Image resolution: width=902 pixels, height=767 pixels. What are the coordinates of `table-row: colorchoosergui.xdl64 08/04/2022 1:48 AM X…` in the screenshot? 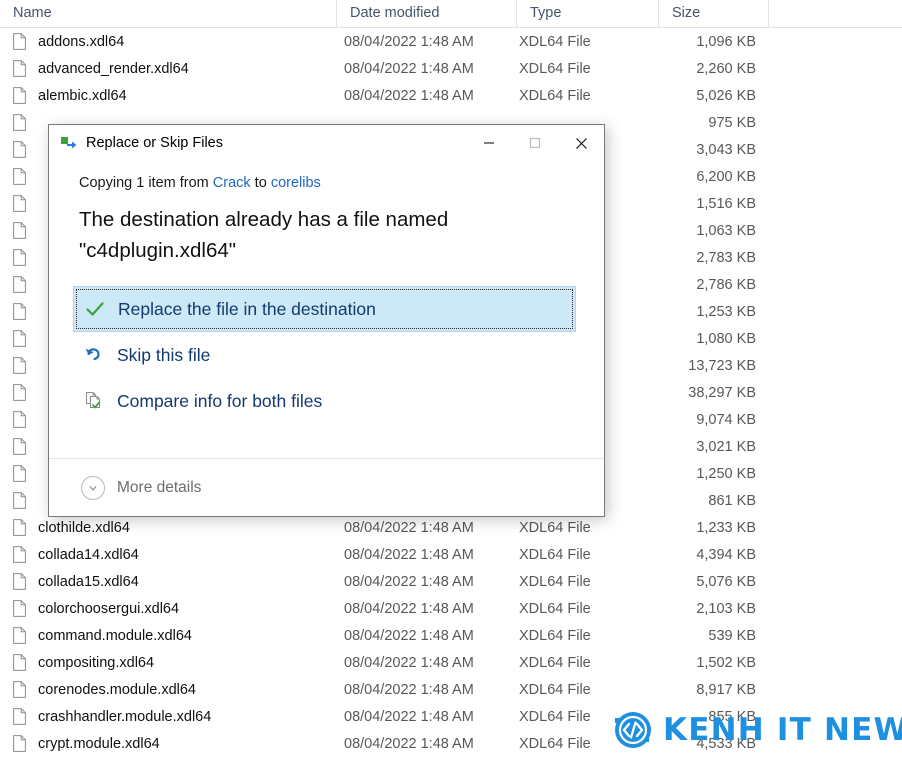 It's located at (451, 608).